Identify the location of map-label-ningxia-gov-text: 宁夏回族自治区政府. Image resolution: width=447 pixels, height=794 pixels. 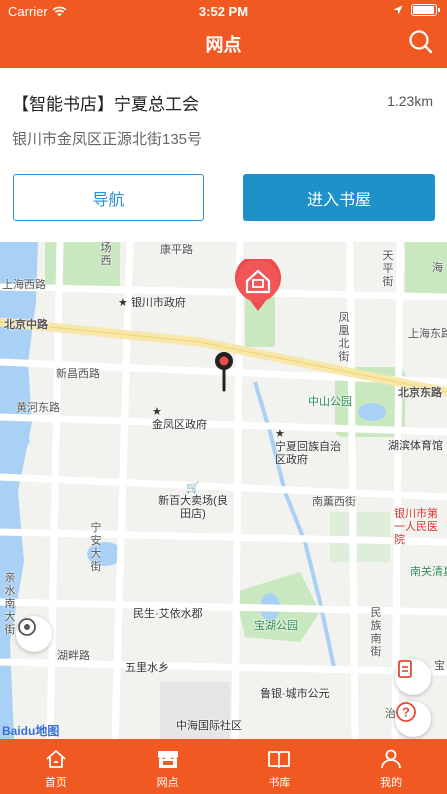
(308, 453).